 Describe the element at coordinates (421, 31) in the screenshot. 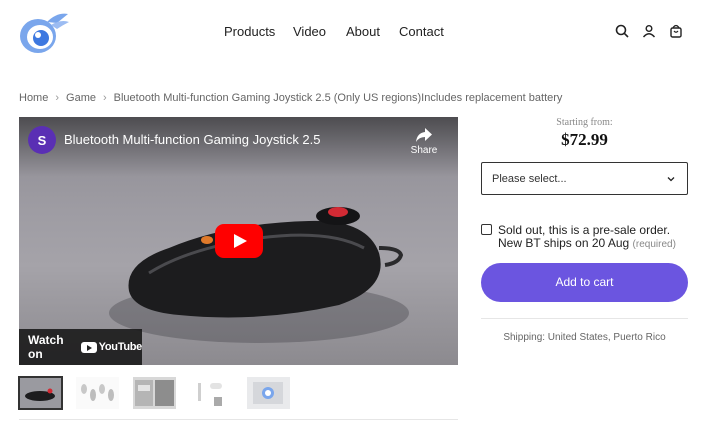

I see `nav-contact: Contact` at that location.